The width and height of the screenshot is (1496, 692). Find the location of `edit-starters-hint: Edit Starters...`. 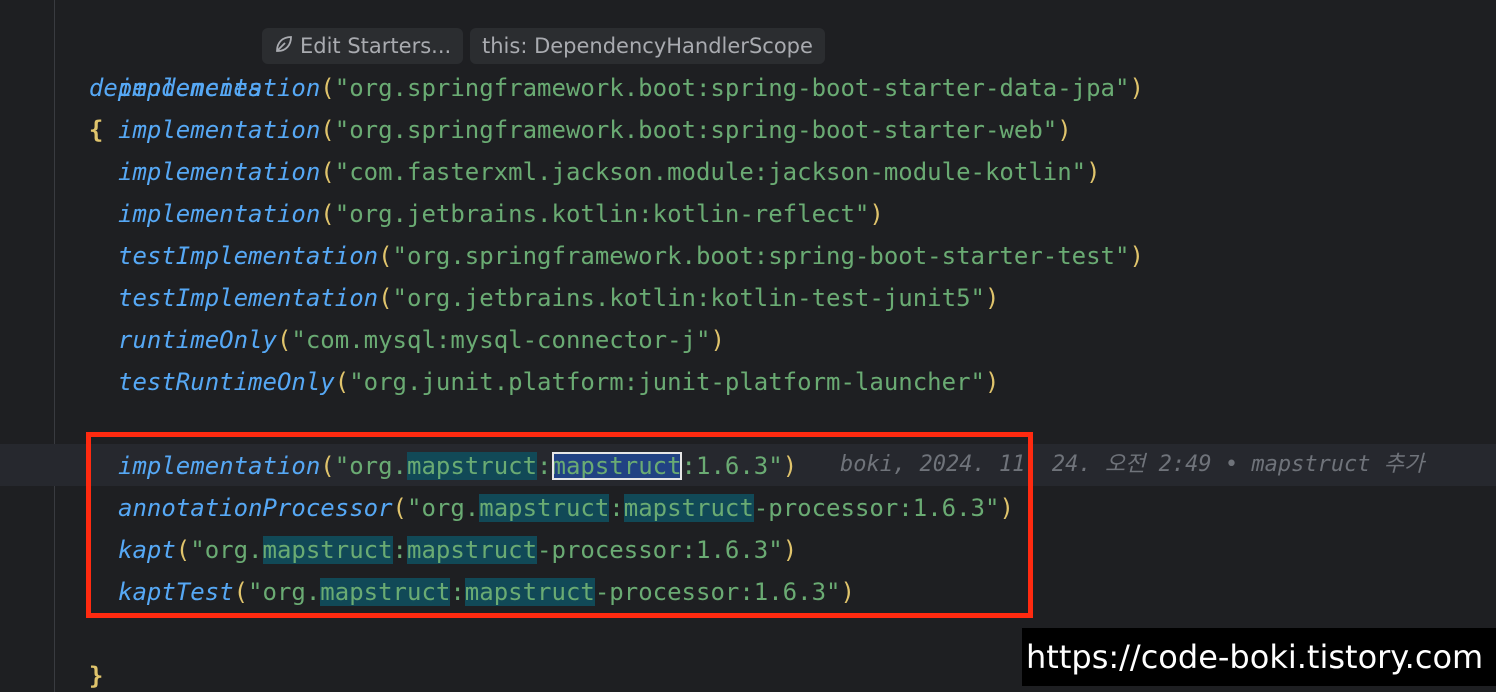

edit-starters-hint: Edit Starters... is located at coordinates (363, 46).